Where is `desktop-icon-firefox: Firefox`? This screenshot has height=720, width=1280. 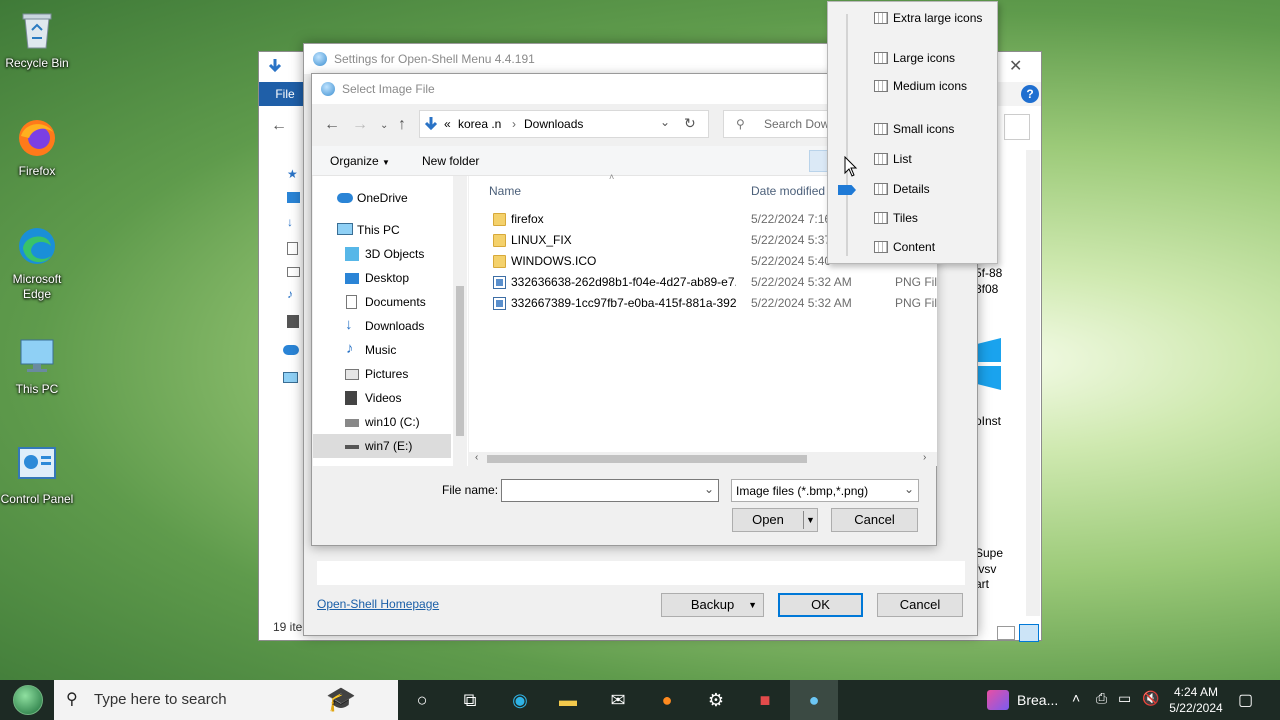
desktop-icon-firefox: Firefox is located at coordinates (37, 147).